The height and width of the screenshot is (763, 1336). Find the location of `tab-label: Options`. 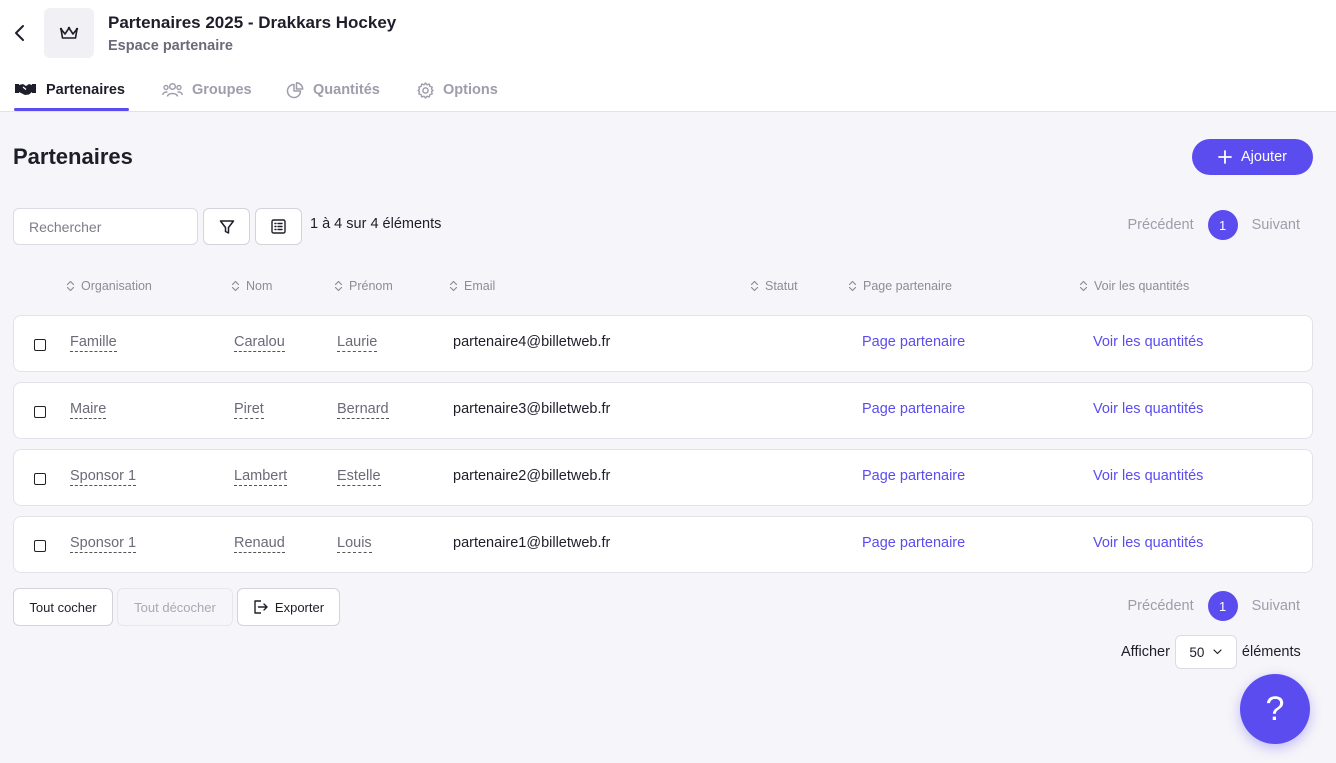

tab-label: Options is located at coordinates (470, 90).